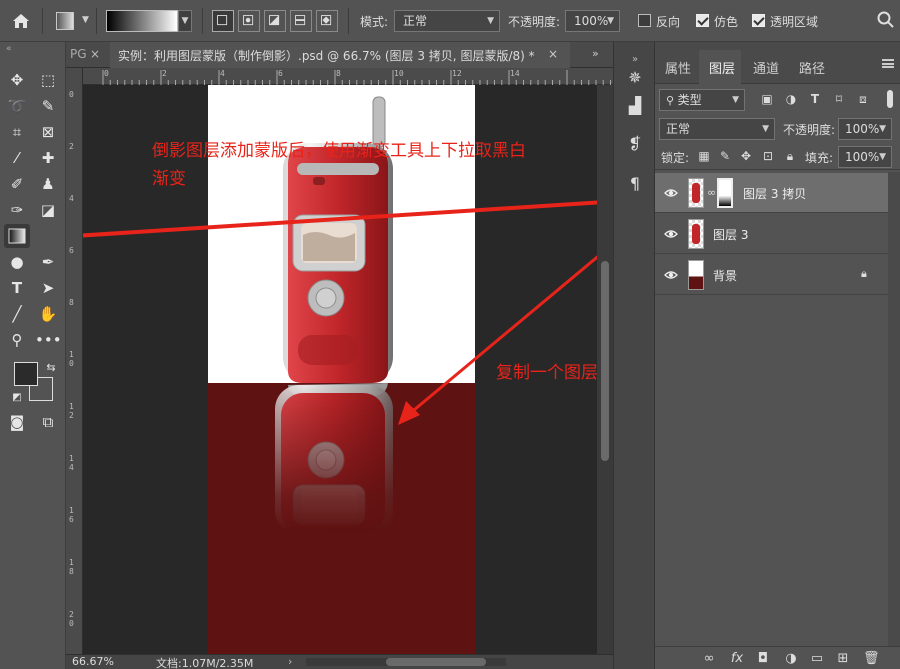 Image resolution: width=900 pixels, height=669 pixels. I want to click on angle-gradient-button, so click(275, 21).